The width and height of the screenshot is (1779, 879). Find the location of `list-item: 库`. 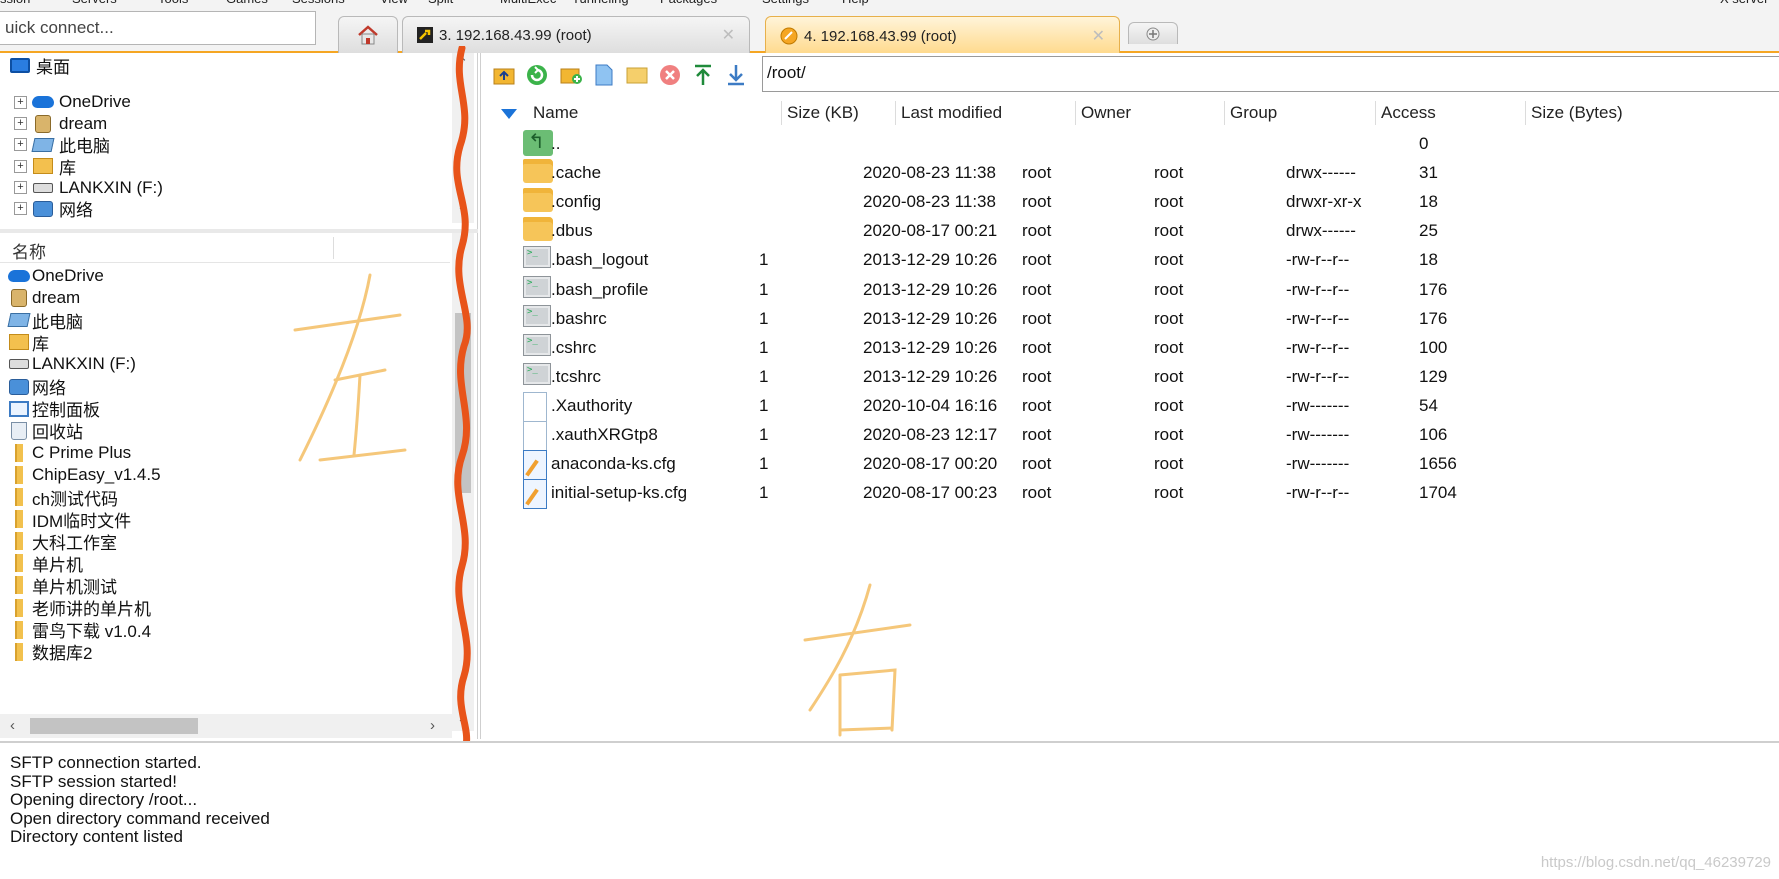

list-item: 库 is located at coordinates (28, 342).